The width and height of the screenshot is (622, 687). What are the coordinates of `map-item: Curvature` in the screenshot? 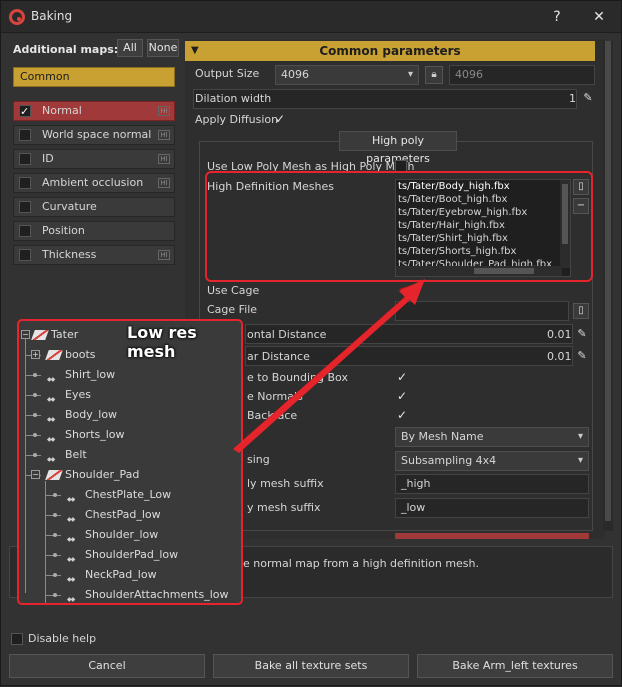 It's located at (94, 207).